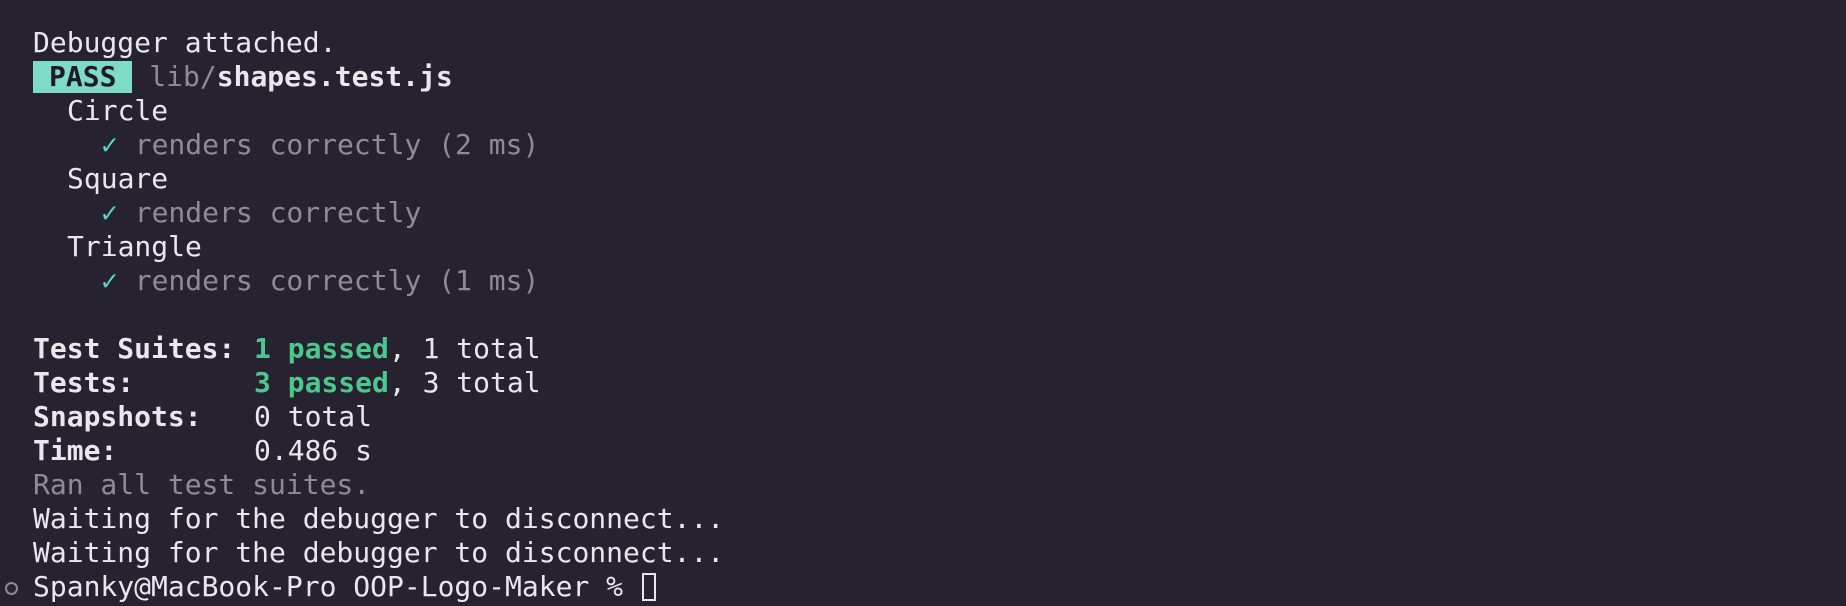  What do you see at coordinates (464, 382) in the screenshot?
I see `summary-total: , 3 total` at bounding box center [464, 382].